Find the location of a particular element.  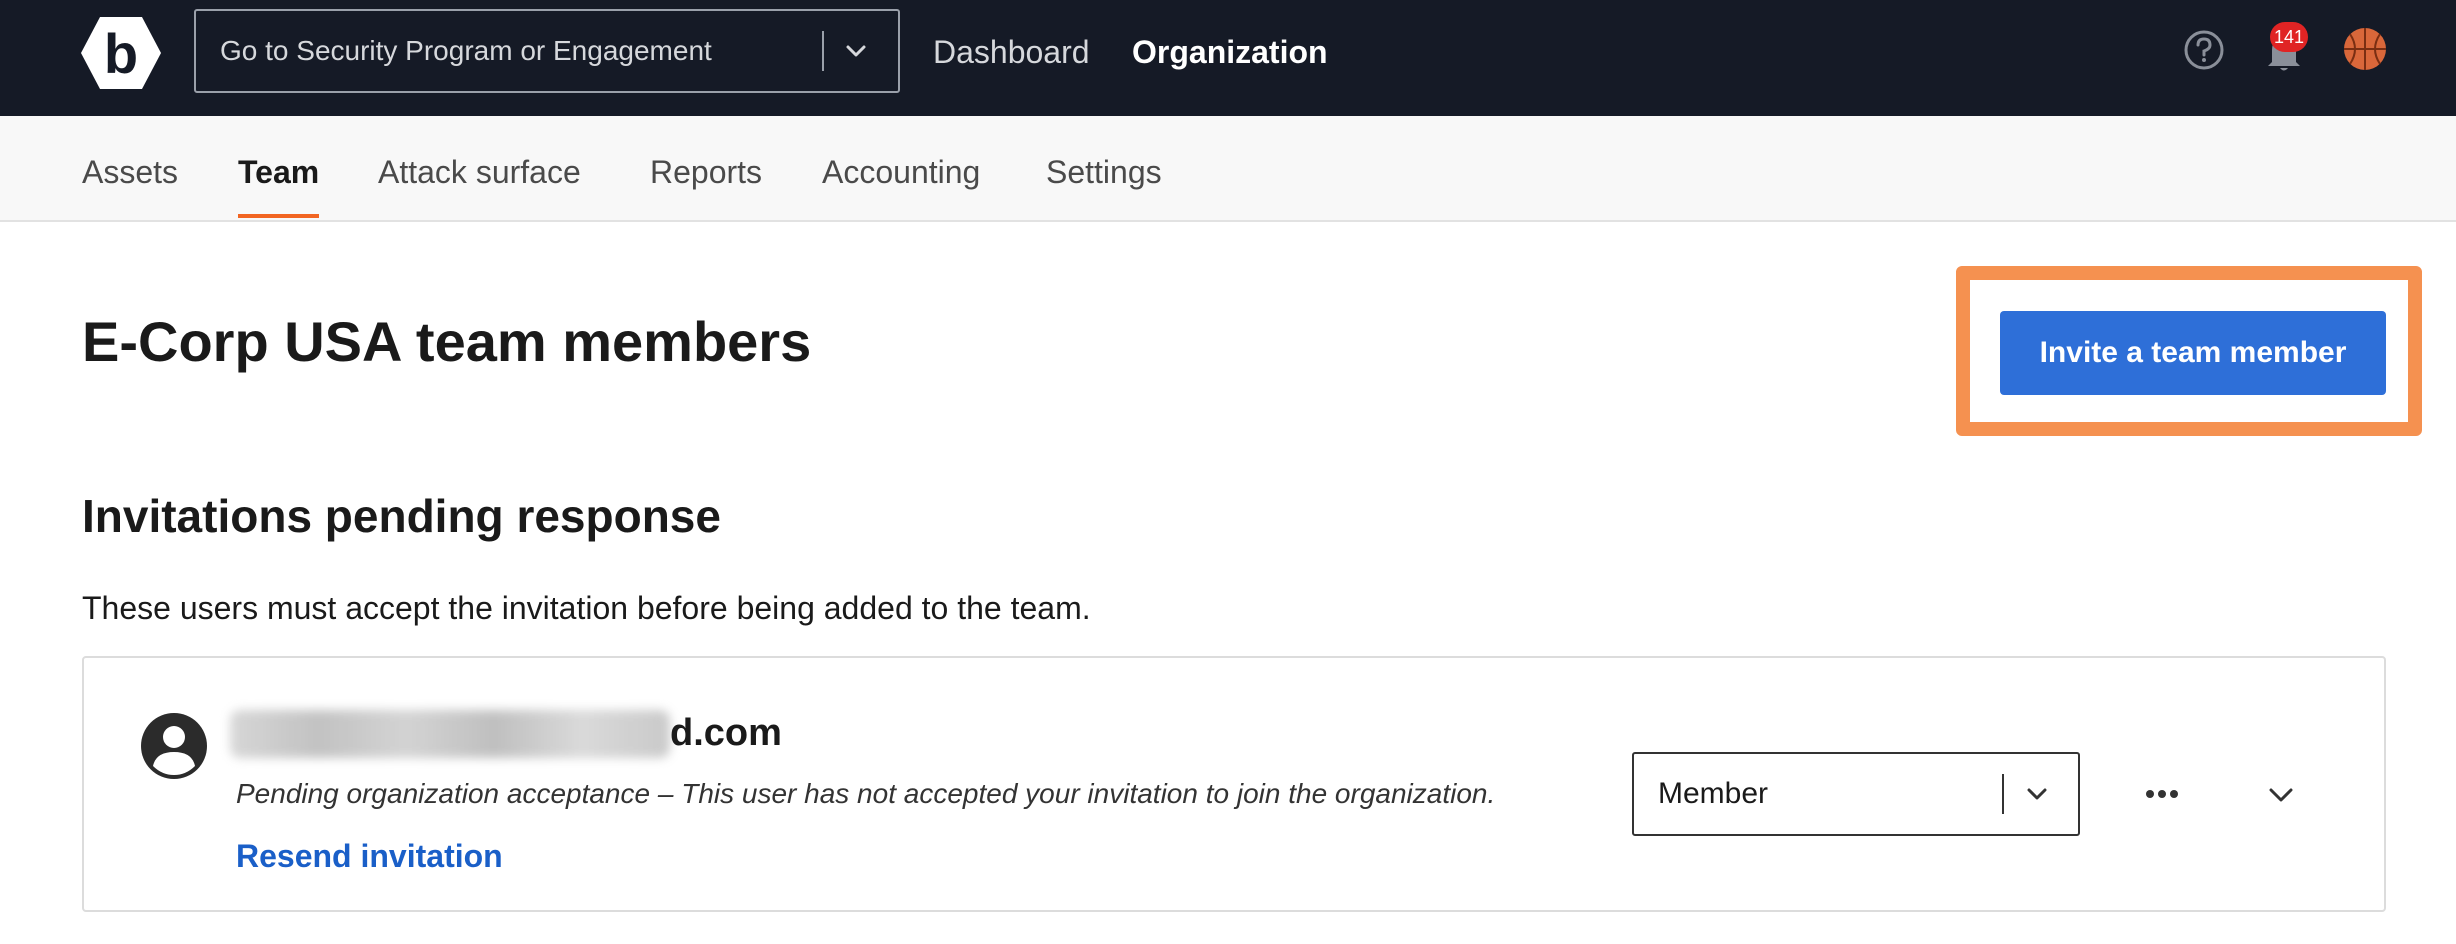

tab-attack-surface: Attack surface is located at coordinates (479, 168).